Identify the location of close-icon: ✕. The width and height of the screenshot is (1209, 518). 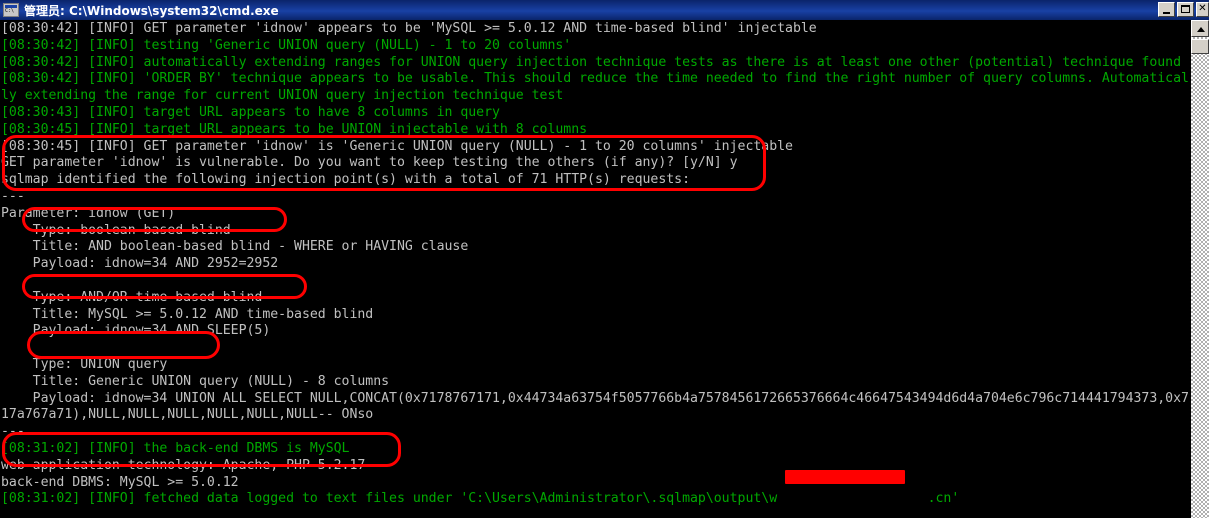
(1202, 8).